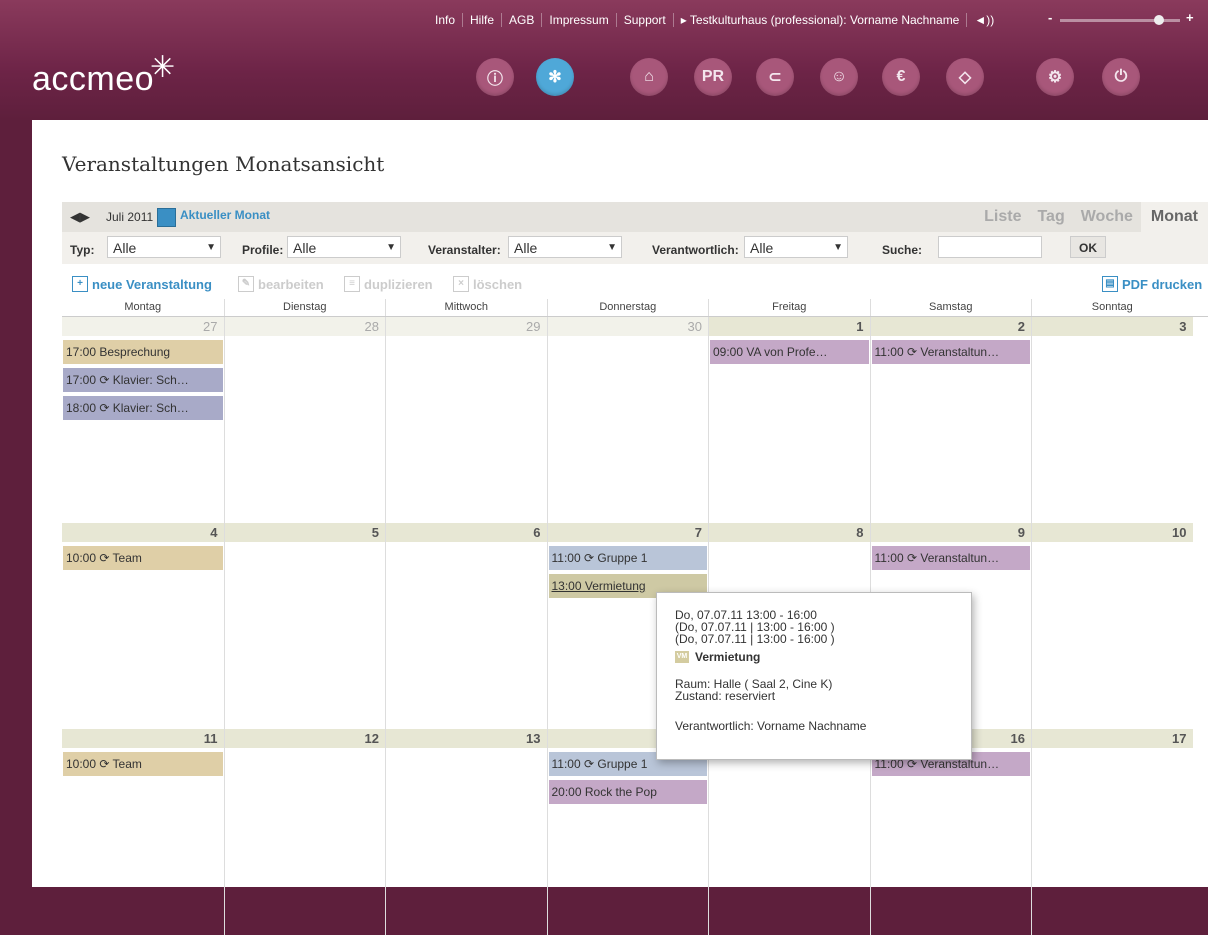 The width and height of the screenshot is (1208, 935). What do you see at coordinates (578, 20) in the screenshot?
I see `nav-link-impressum: Impressum` at bounding box center [578, 20].